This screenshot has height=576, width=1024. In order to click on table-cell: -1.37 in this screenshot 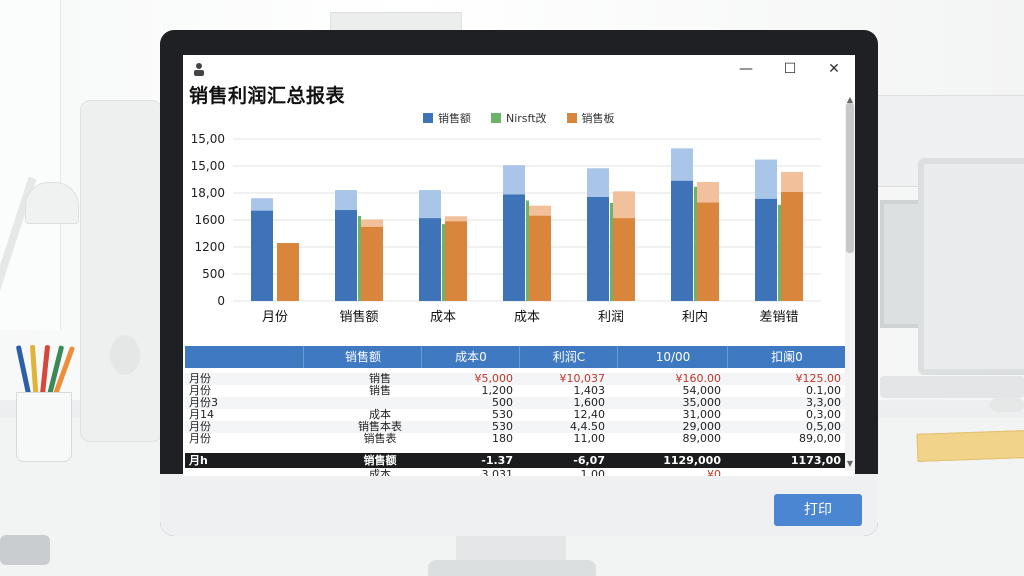, I will do `click(497, 460)`.